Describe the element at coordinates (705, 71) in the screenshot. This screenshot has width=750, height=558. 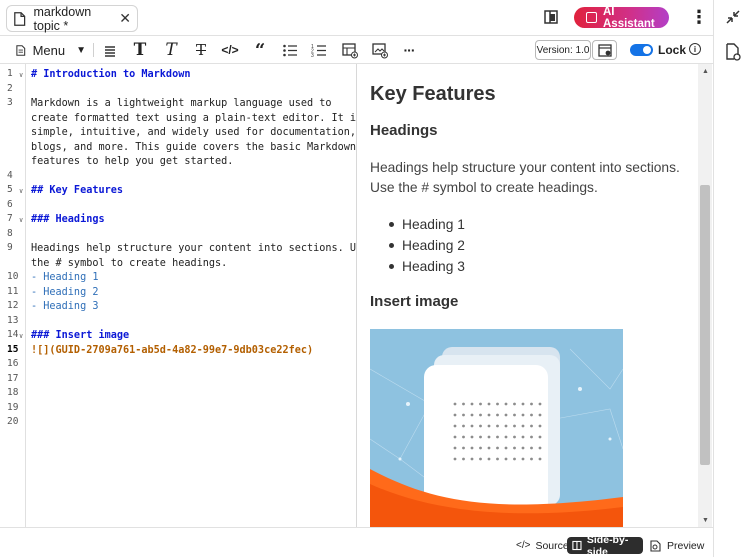
I see `scroll-up-icon: ▲` at that location.